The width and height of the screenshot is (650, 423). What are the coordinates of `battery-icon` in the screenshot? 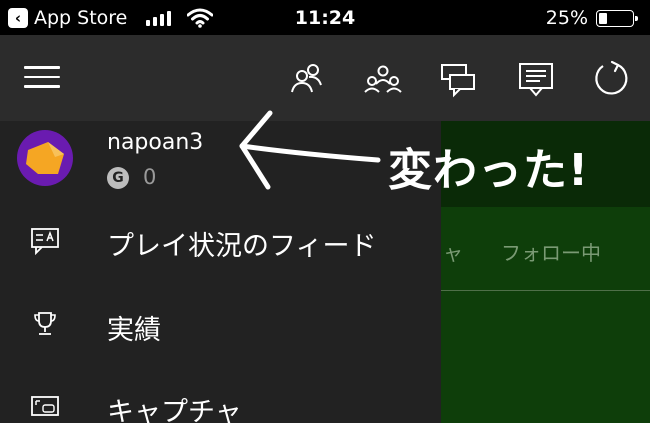 It's located at (617, 18).